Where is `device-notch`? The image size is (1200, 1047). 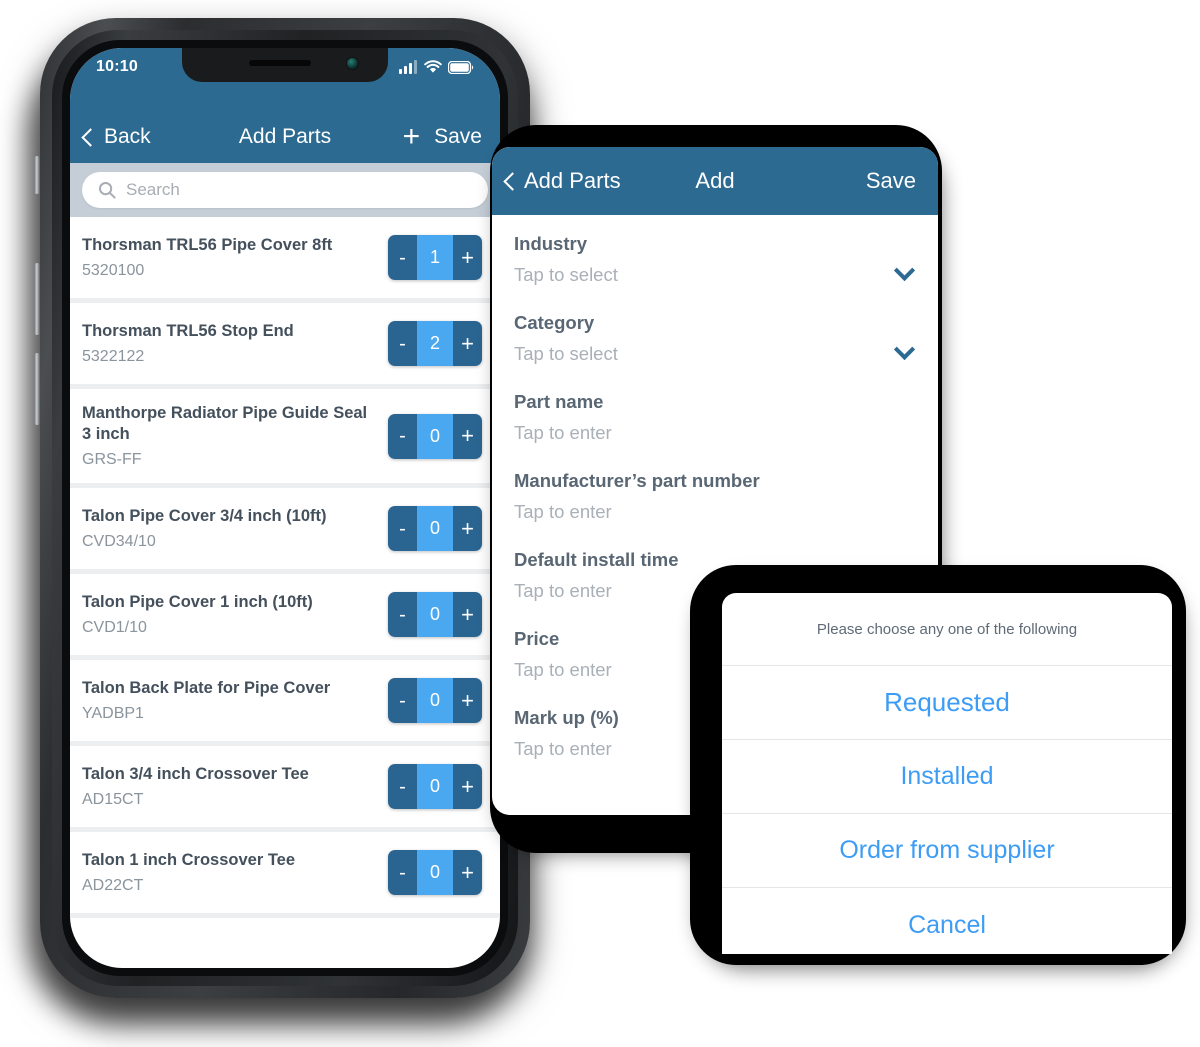
device-notch is located at coordinates (285, 65).